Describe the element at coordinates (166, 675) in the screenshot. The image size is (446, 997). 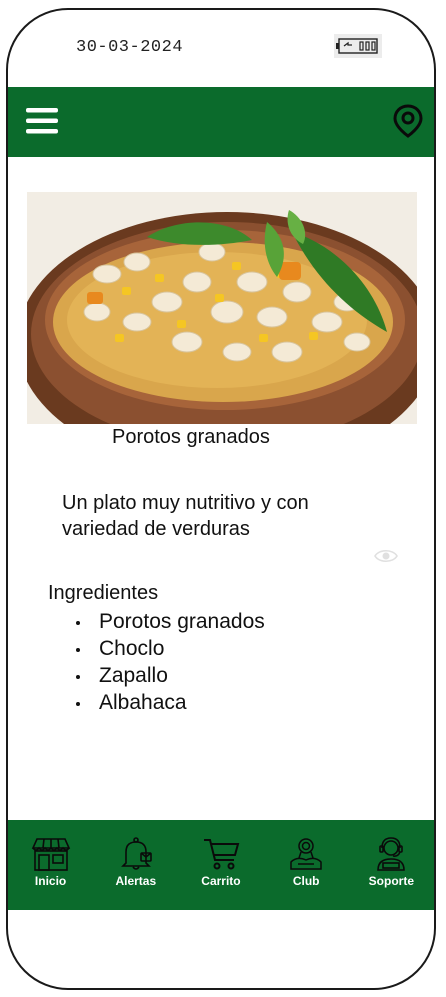
I see `ingredient-item: Zapallo` at that location.